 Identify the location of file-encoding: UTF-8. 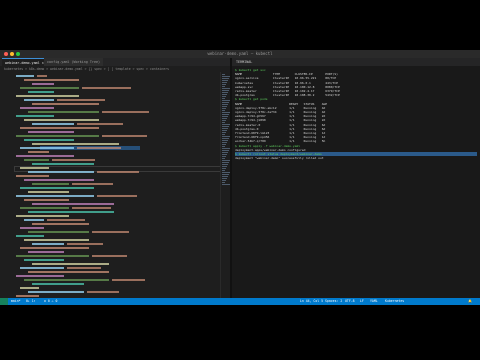
(350, 301).